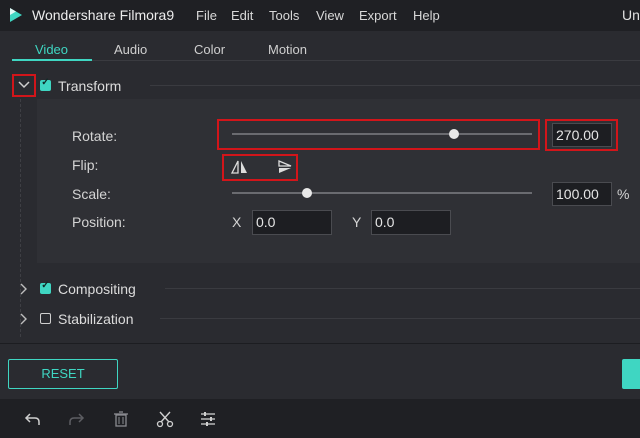 This screenshot has width=640, height=438. Describe the element at coordinates (292, 222) in the screenshot. I see `position-x-input: 0.0` at that location.